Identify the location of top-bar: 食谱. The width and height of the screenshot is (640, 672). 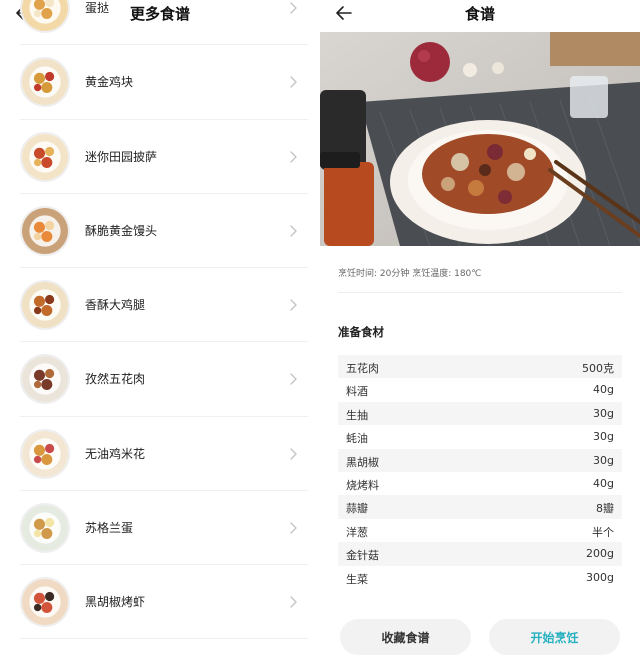
(480, 15).